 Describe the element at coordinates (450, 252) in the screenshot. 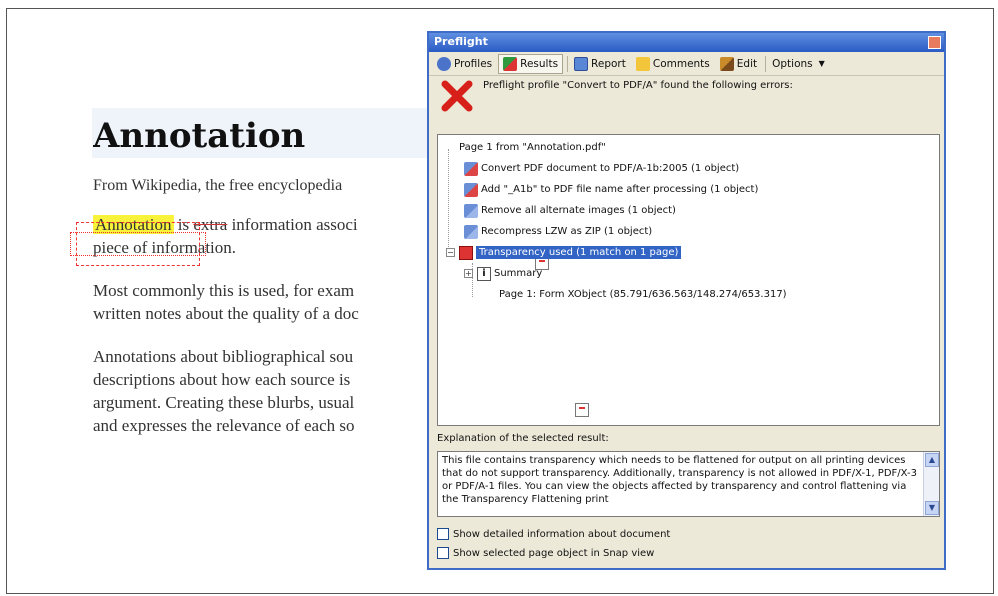

I see `collapse-icon: −` at that location.